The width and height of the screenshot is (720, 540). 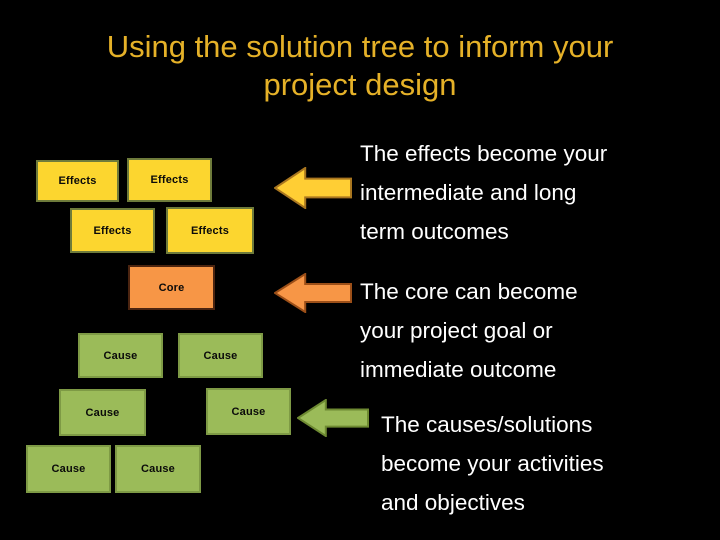 I want to click on tree-node-label: Core, so click(x=171, y=287).